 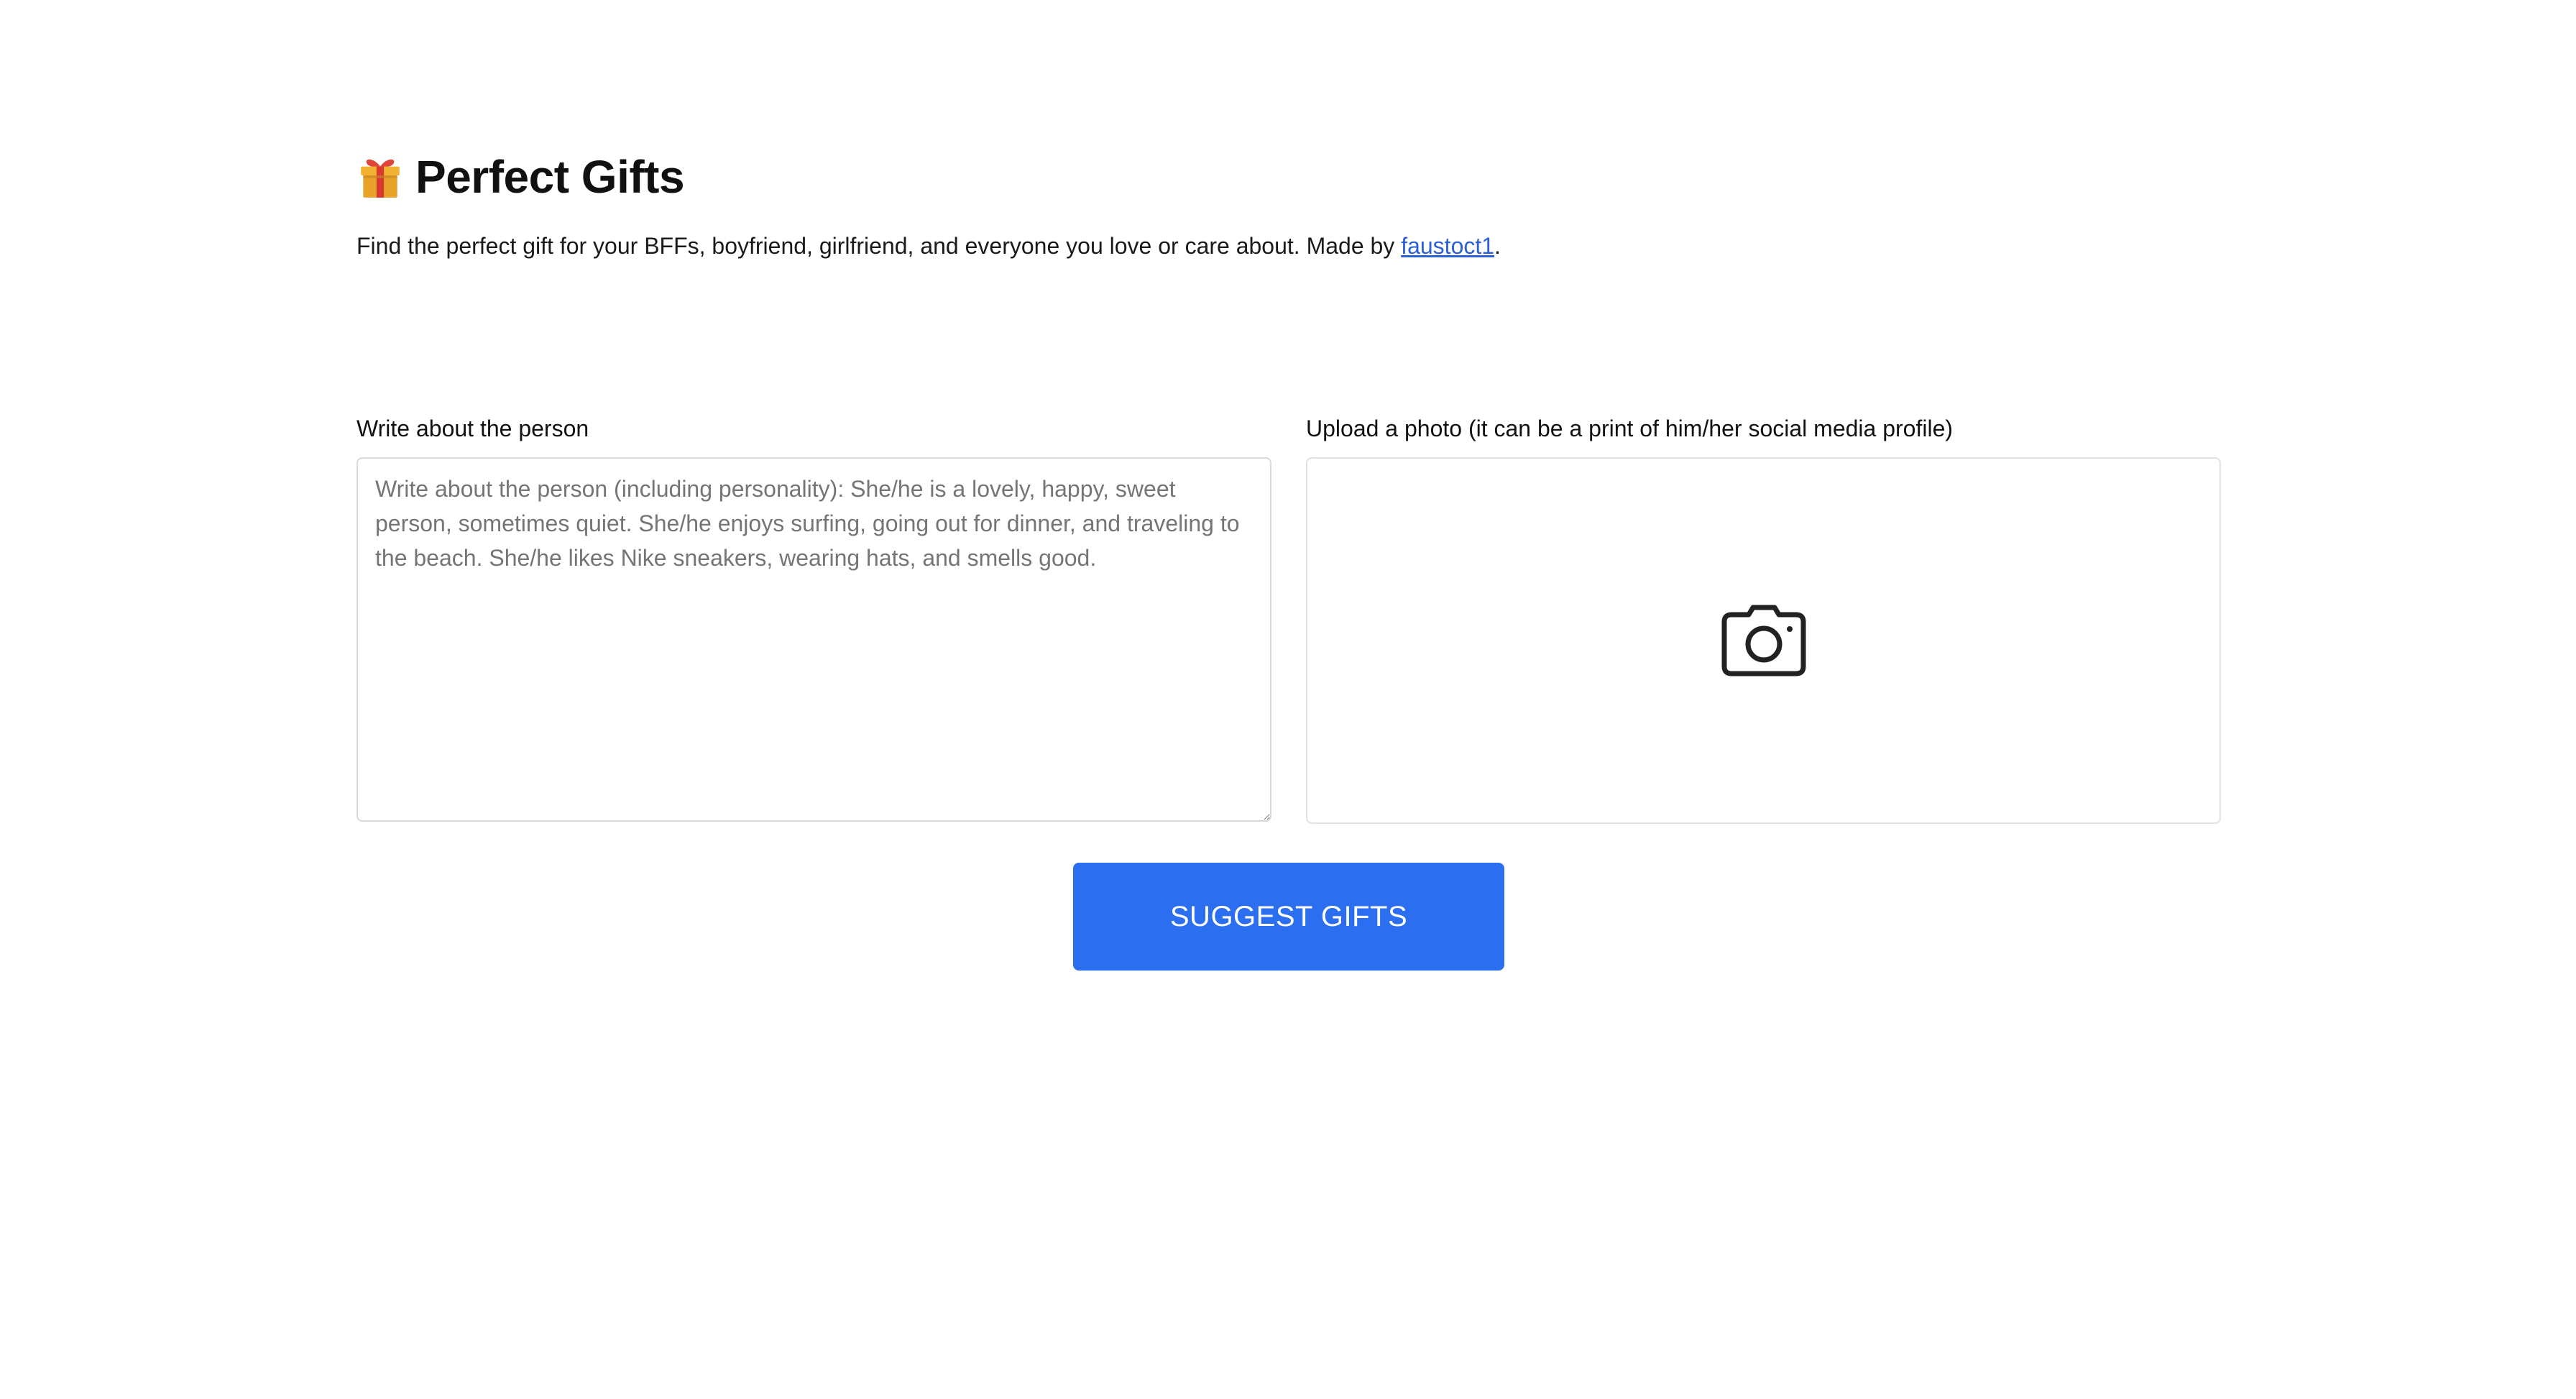 I want to click on camera-icon, so click(x=1763, y=640).